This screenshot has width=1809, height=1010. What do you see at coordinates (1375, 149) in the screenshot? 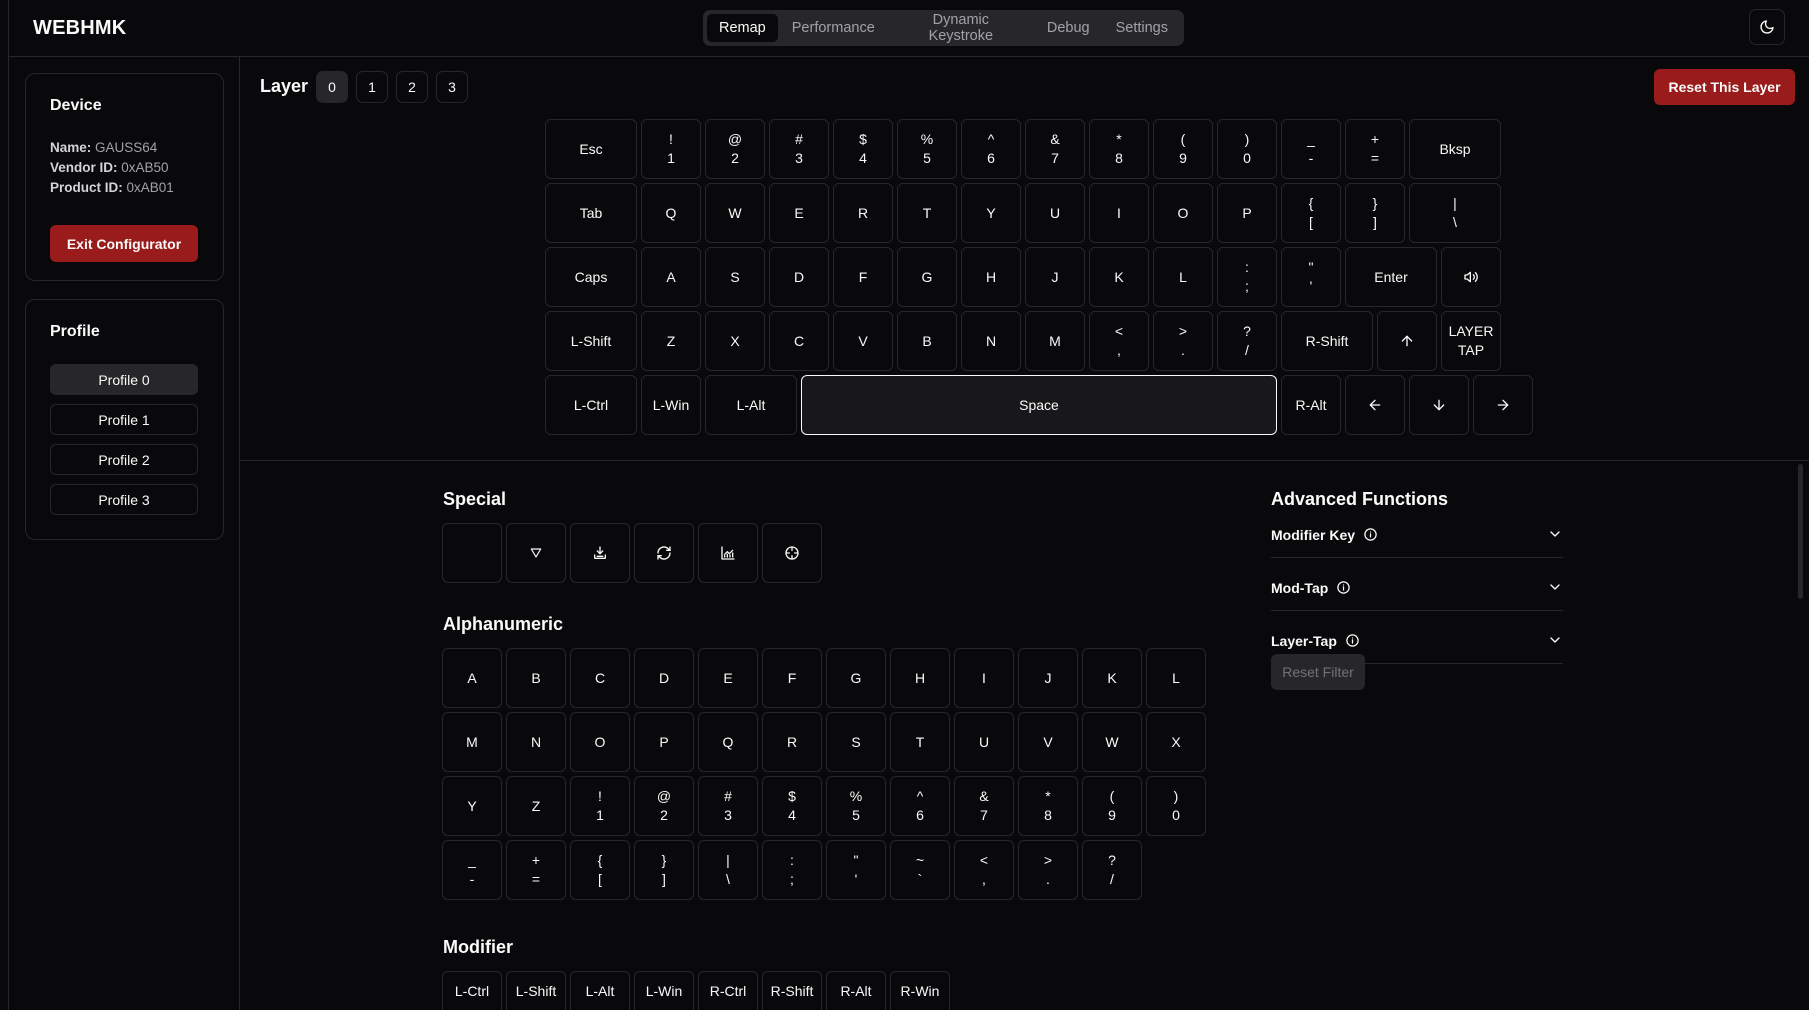
I see `key-symbol: + =` at bounding box center [1375, 149].